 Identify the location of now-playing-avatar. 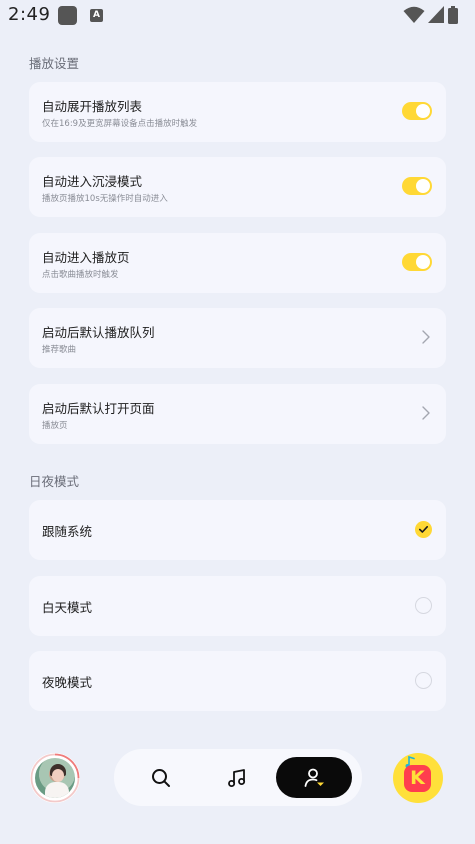
(55, 778).